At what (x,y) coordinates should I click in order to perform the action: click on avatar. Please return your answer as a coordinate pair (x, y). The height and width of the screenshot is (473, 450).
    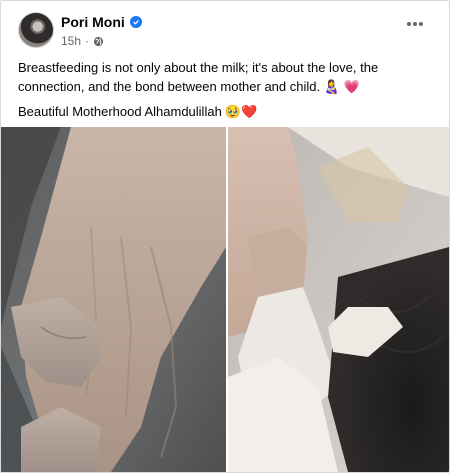
    Looking at the image, I should click on (36, 30).